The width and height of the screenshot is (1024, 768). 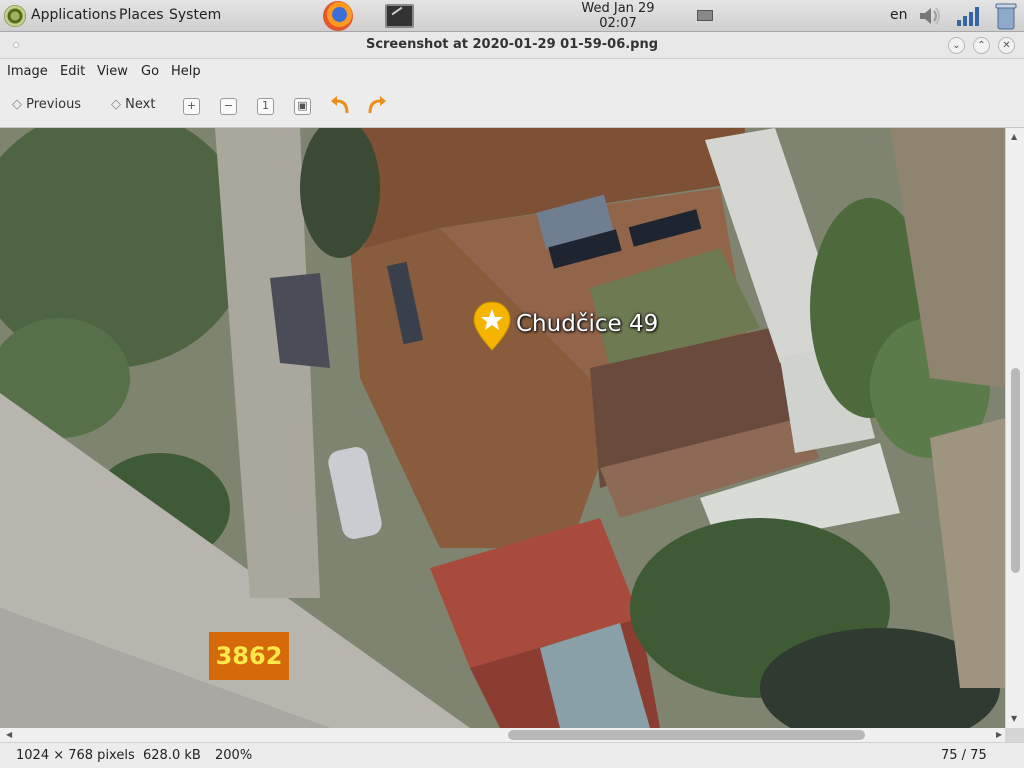 What do you see at coordinates (1014, 718) in the screenshot?
I see `scroll-down-icon: ▼` at bounding box center [1014, 718].